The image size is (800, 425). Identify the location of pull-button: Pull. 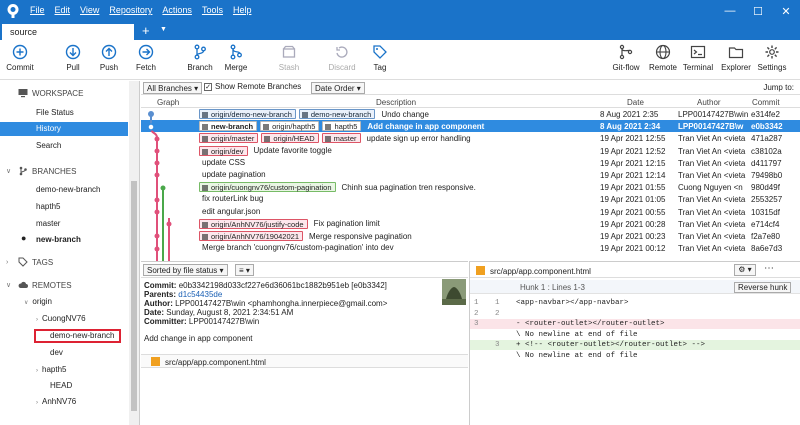
(73, 58).